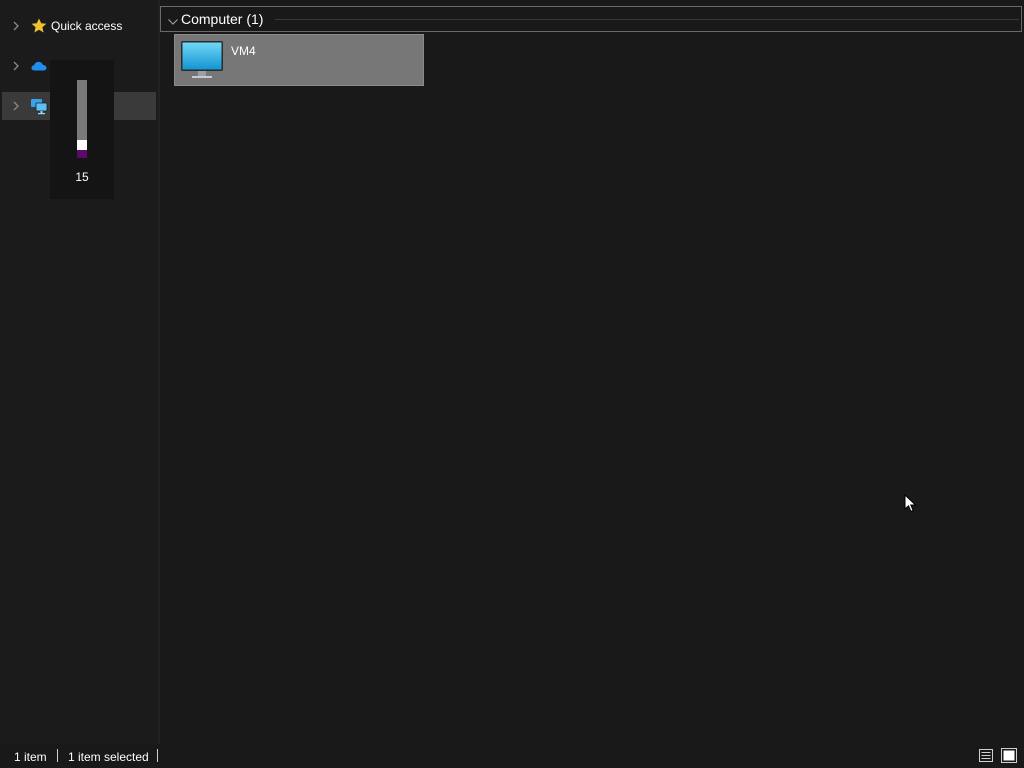 The width and height of the screenshot is (1024, 768). What do you see at coordinates (30, 757) in the screenshot?
I see `status-item-count: 1 item` at bounding box center [30, 757].